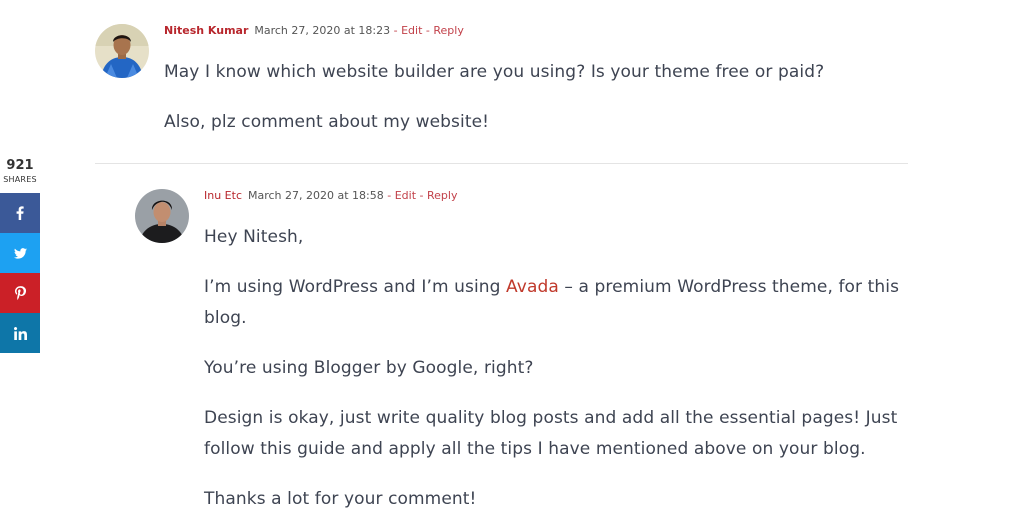  What do you see at coordinates (20, 179) in the screenshot?
I see `share-count-label: SHARES` at bounding box center [20, 179].